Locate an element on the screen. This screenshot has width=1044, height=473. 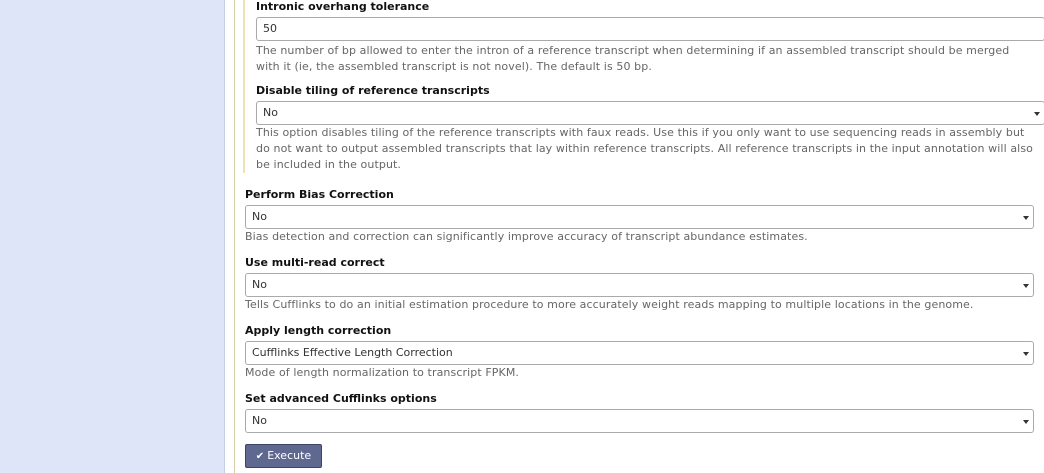
multiread-value: No is located at coordinates (259, 284).